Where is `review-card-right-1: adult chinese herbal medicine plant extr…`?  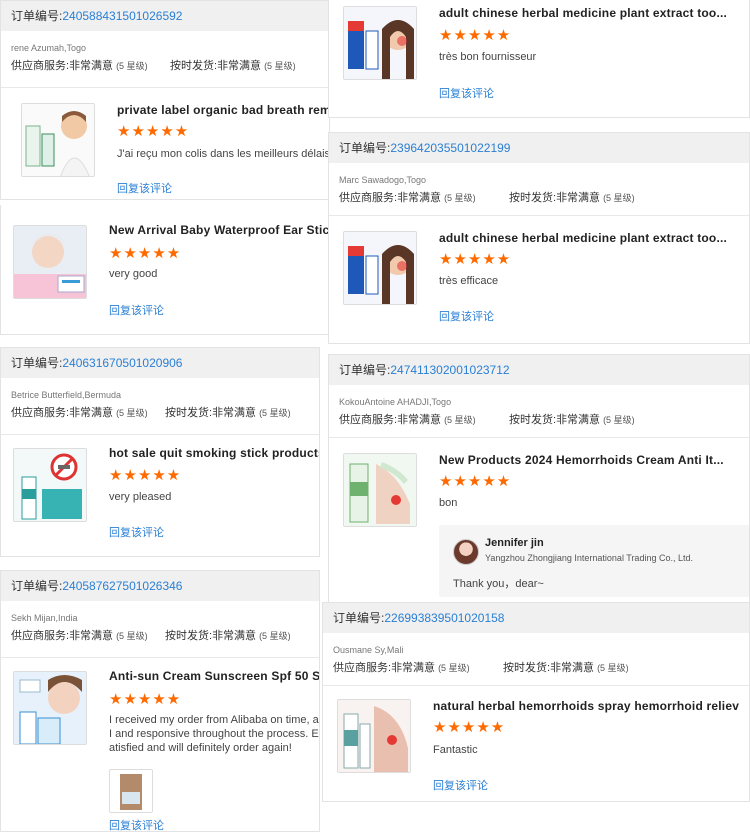
review-card-right-1: adult chinese herbal medicine plant extr… is located at coordinates (539, 59).